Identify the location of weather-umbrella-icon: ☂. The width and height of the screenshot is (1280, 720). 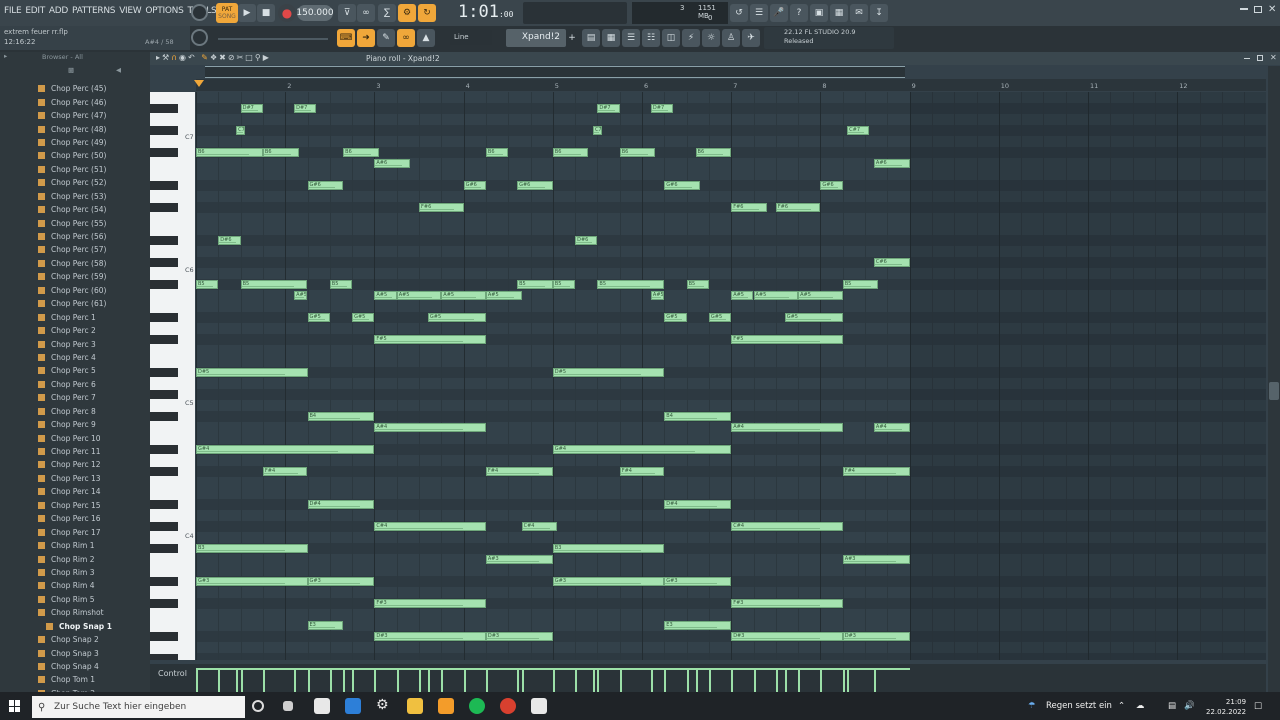
(1032, 706).